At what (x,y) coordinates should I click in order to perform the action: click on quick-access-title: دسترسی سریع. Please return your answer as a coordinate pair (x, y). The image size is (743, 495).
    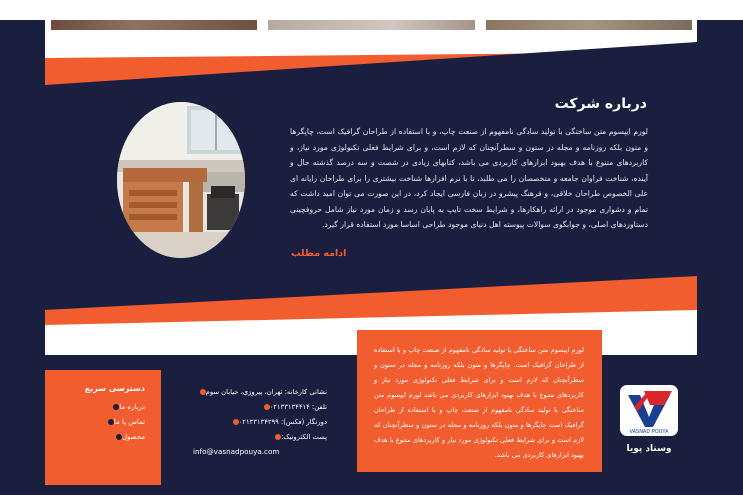
    Looking at the image, I should click on (114, 388).